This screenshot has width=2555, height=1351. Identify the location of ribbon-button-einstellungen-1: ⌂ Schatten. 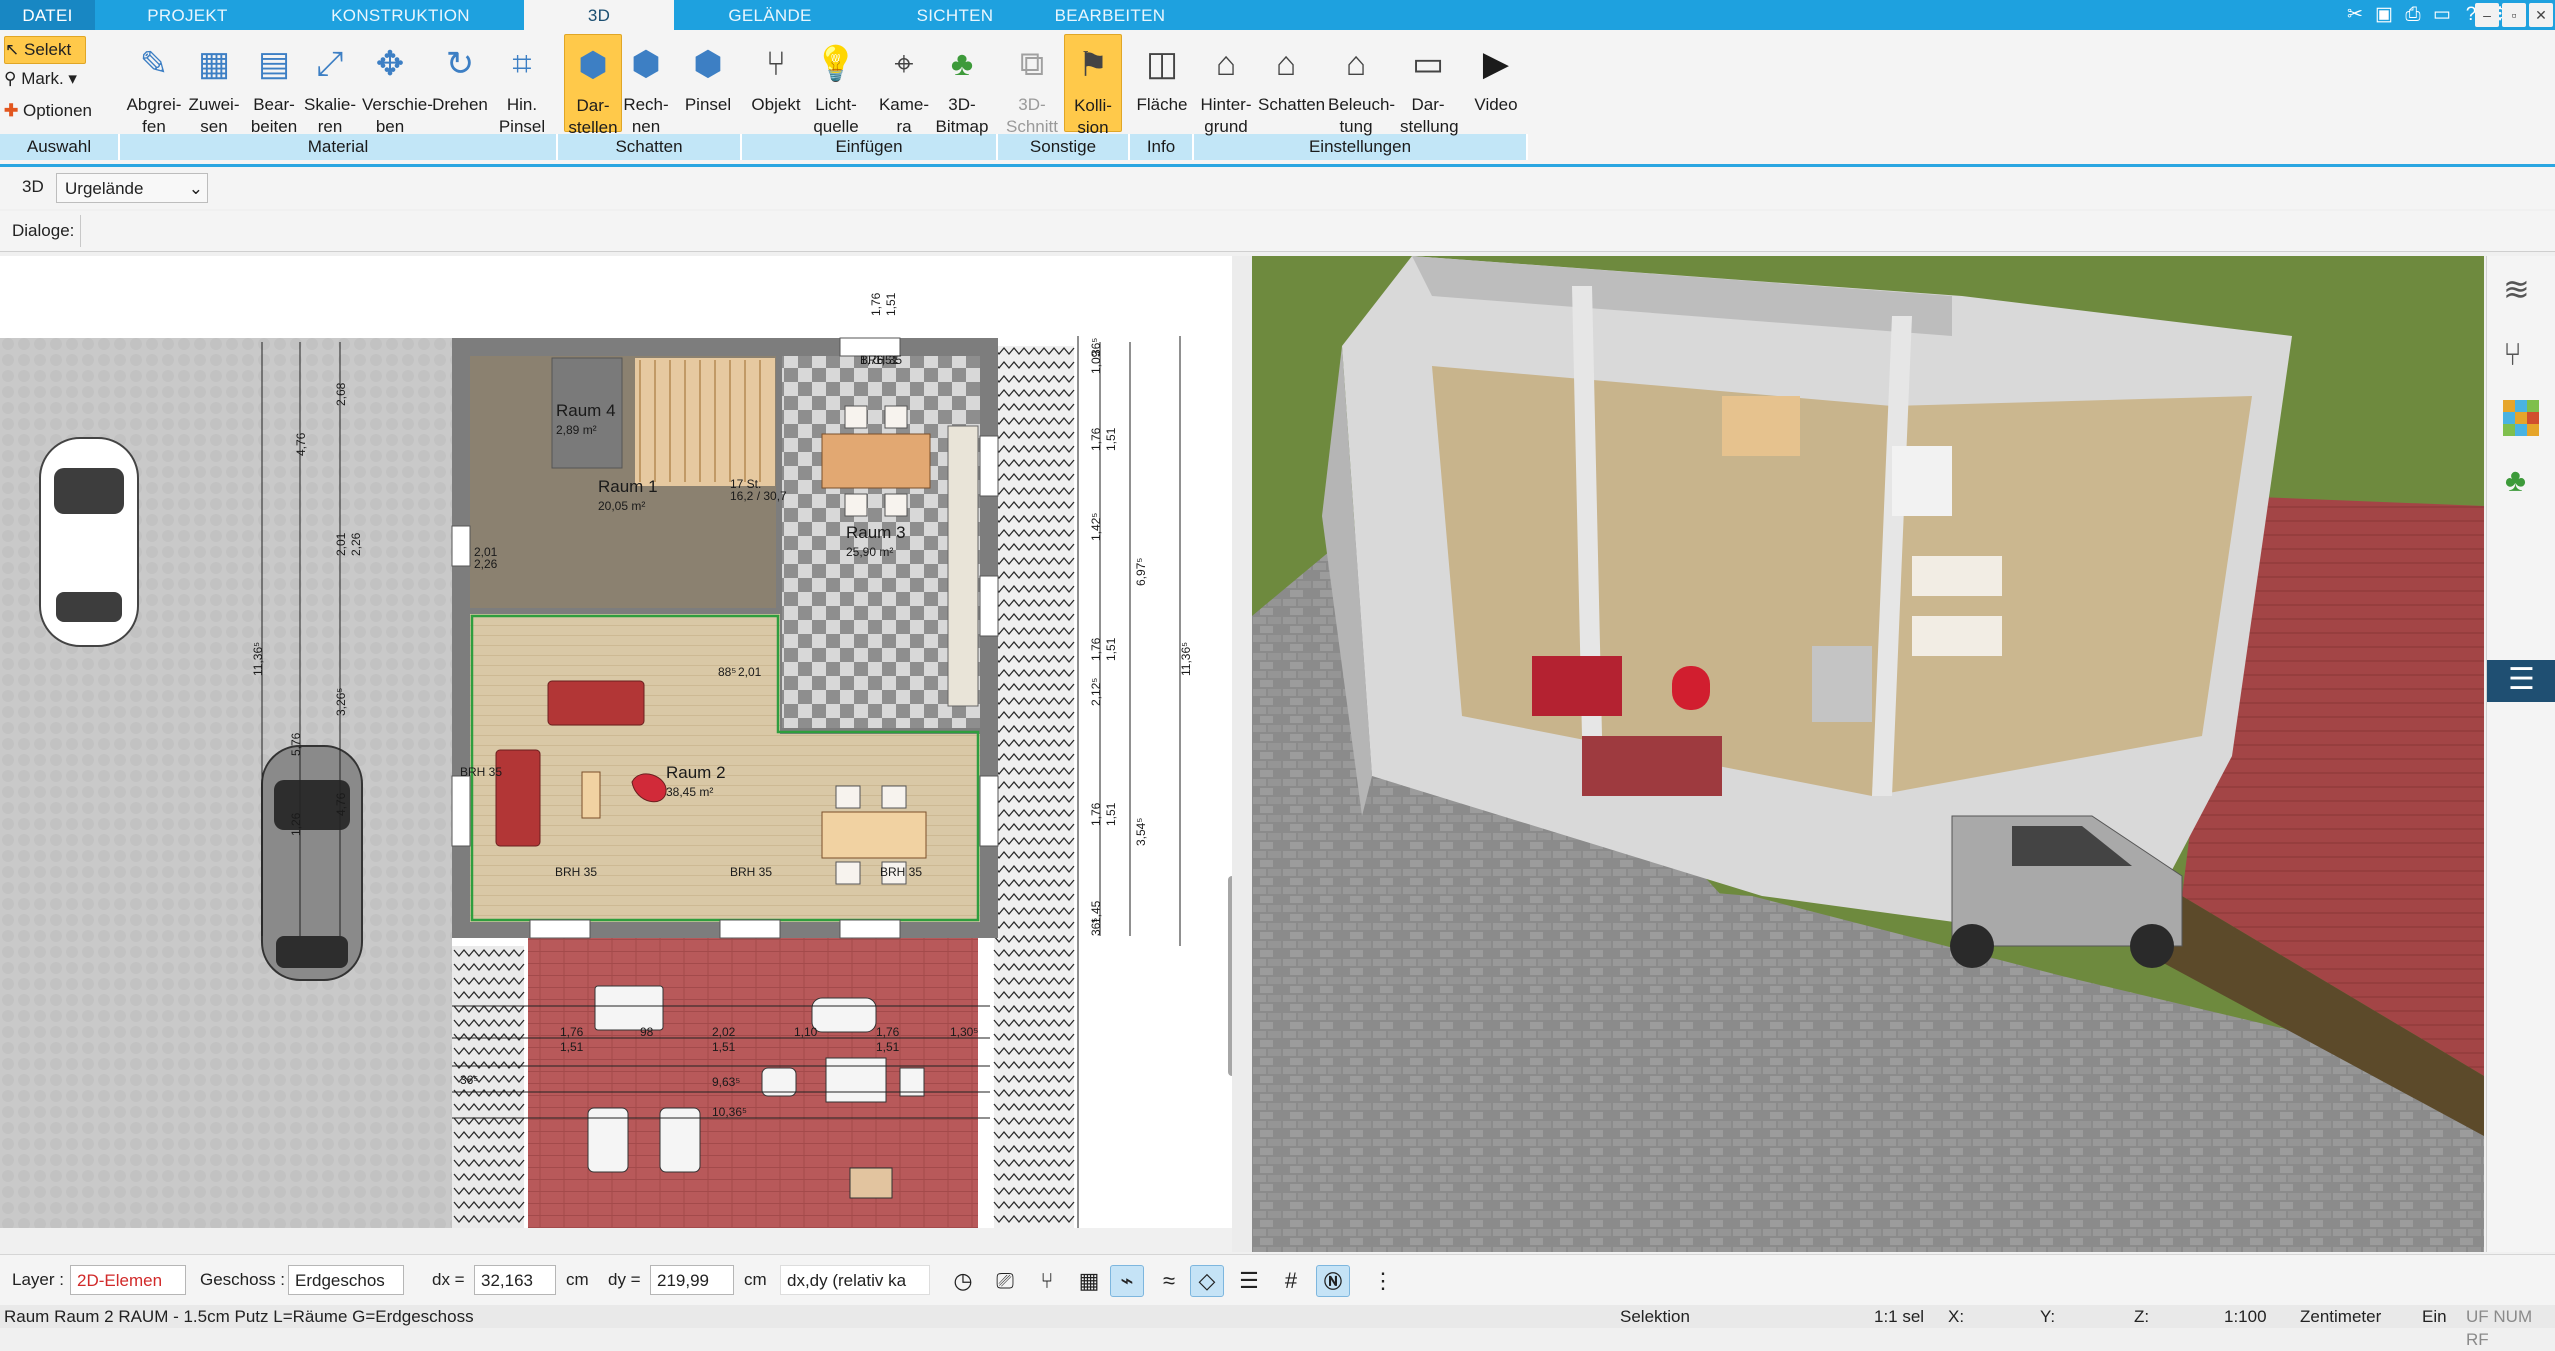
(1291, 82).